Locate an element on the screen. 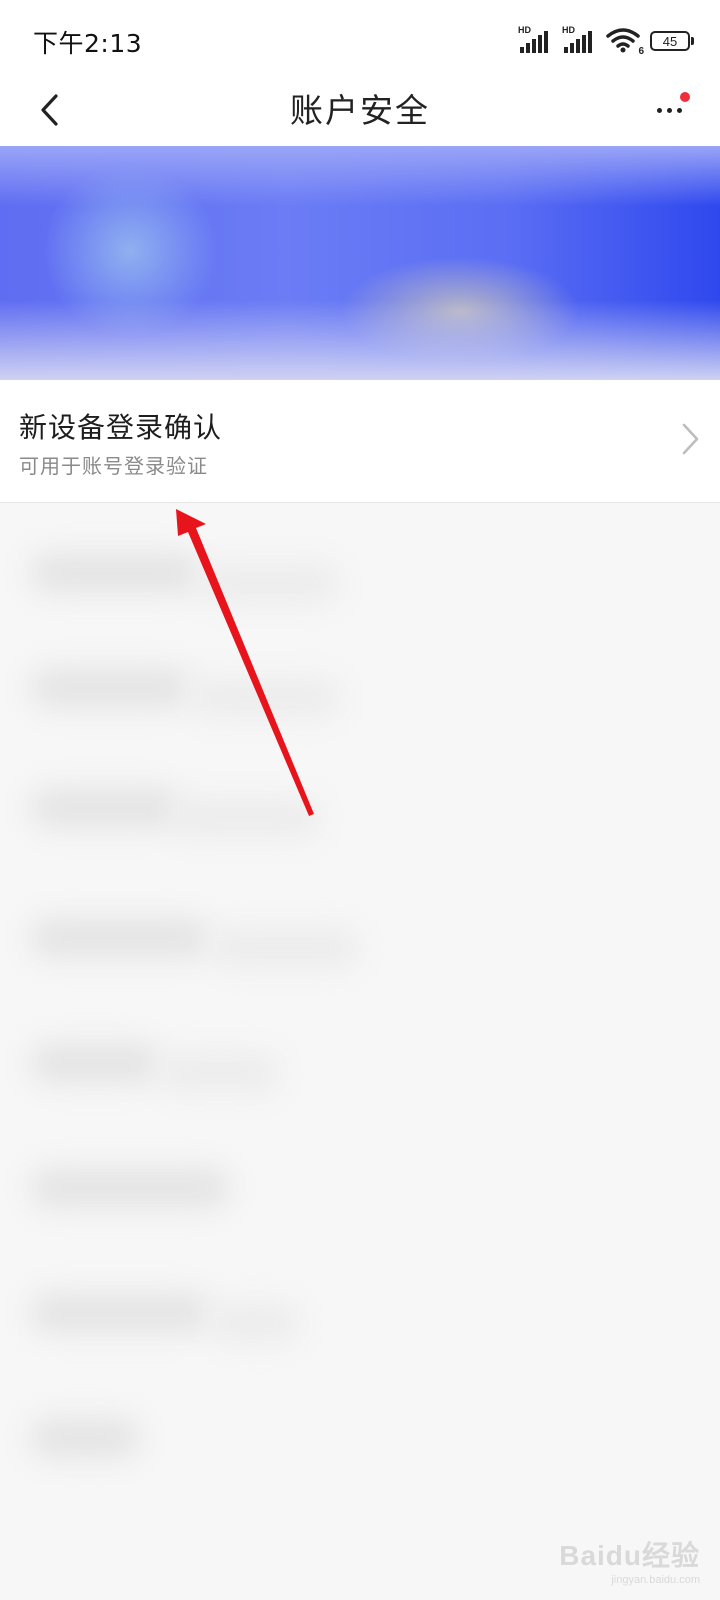 This screenshot has width=720, height=1600. more-button is located at coordinates (669, 110).